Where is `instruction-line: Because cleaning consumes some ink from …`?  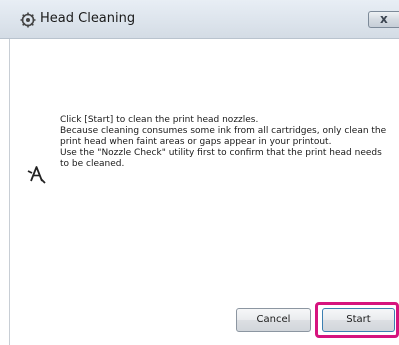 instruction-line: Because cleaning consumes some ink from … is located at coordinates (223, 131).